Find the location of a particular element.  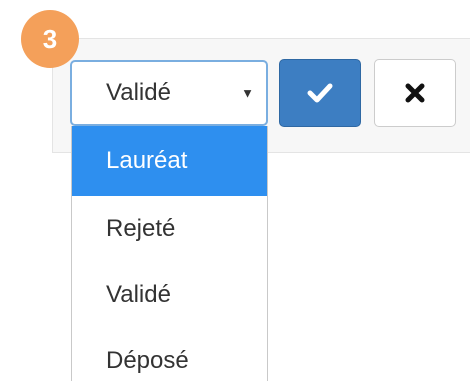

dropdown-option-depose: Déposé is located at coordinates (169, 354).